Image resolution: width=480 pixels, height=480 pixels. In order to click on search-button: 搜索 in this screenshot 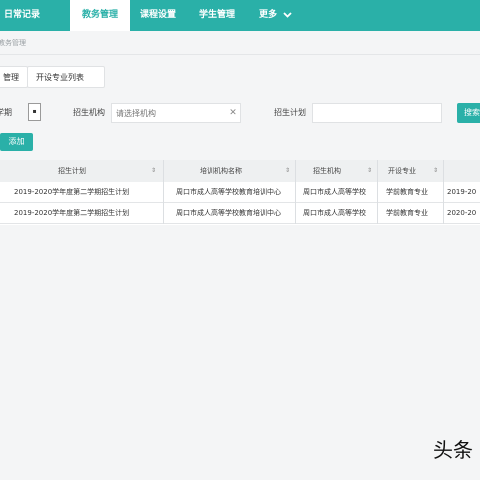, I will do `click(468, 113)`.